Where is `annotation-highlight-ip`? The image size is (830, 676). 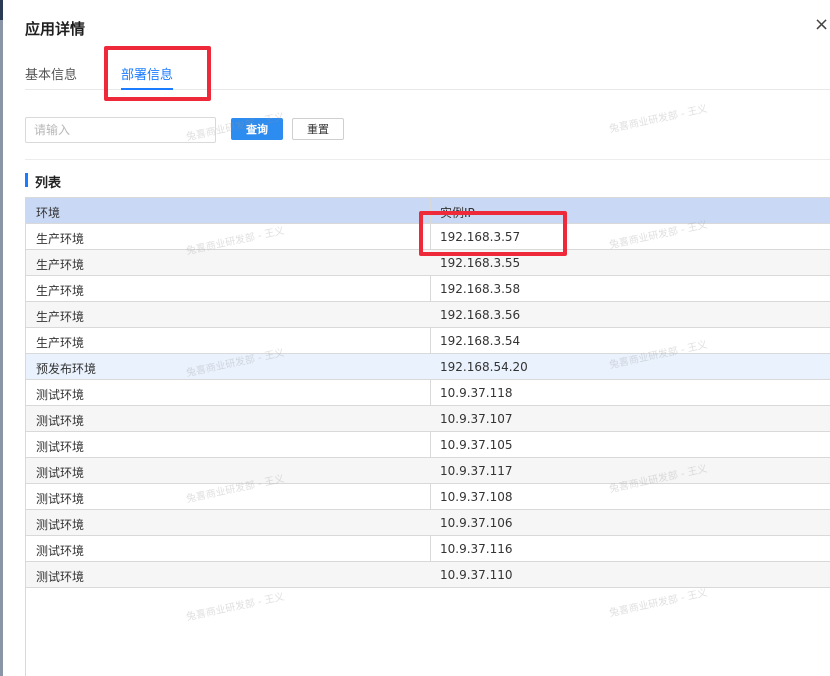
annotation-highlight-ip is located at coordinates (493, 233).